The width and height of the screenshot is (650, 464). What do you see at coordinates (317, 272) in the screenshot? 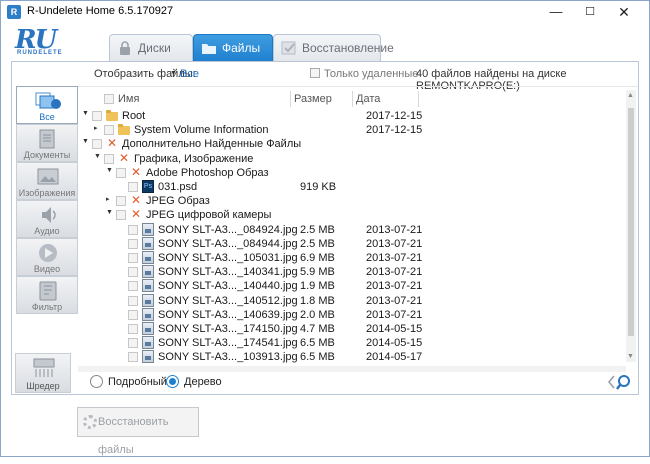
I see `file-size: 5.9 MB` at bounding box center [317, 272].